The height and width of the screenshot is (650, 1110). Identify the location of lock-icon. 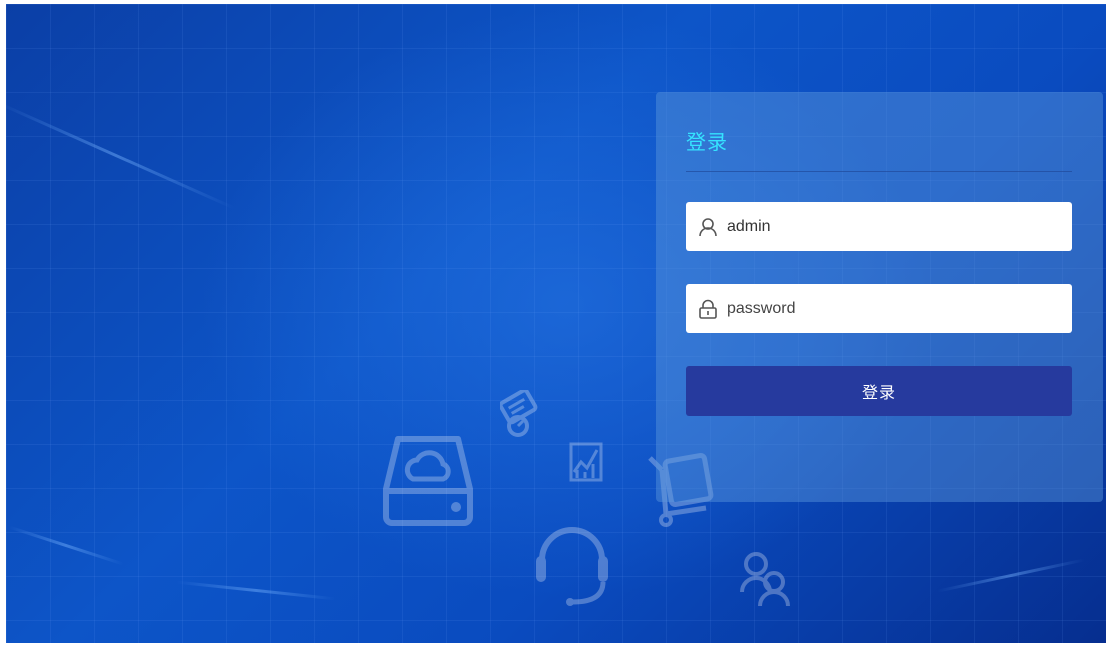
(708, 309).